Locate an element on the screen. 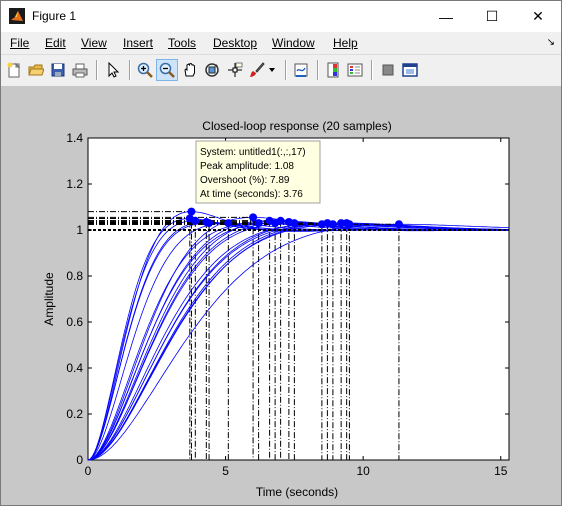 Image resolution: width=562 pixels, height=510 pixels. x-tick-label: 5 is located at coordinates (225, 471).